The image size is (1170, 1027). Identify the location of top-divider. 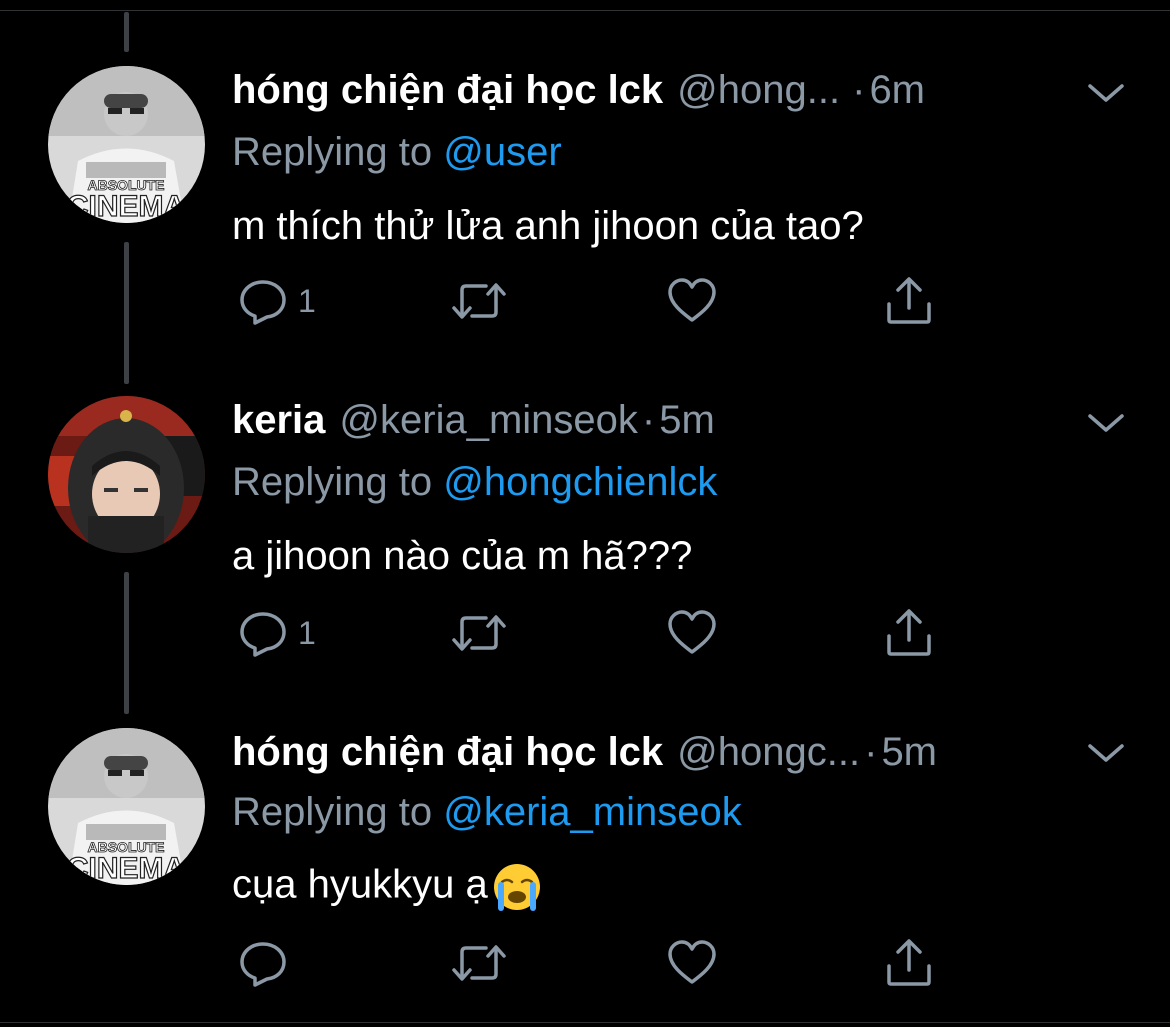
(585, 10).